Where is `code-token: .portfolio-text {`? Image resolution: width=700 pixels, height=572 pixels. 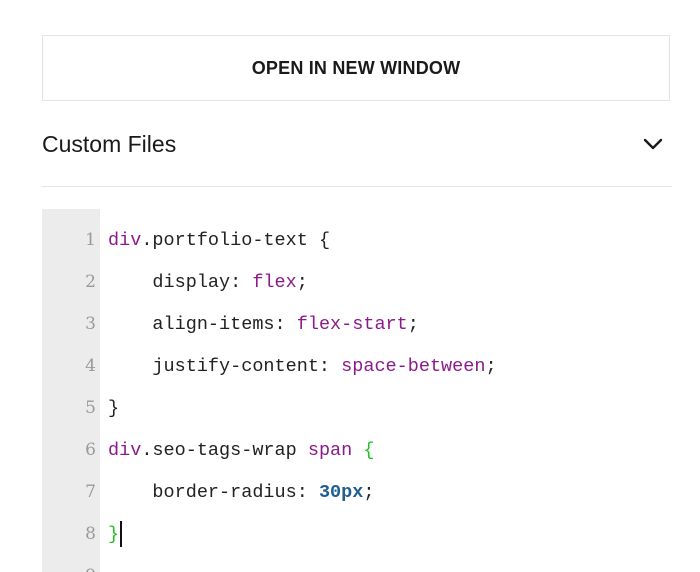 code-token: .portfolio-text { is located at coordinates (236, 240).